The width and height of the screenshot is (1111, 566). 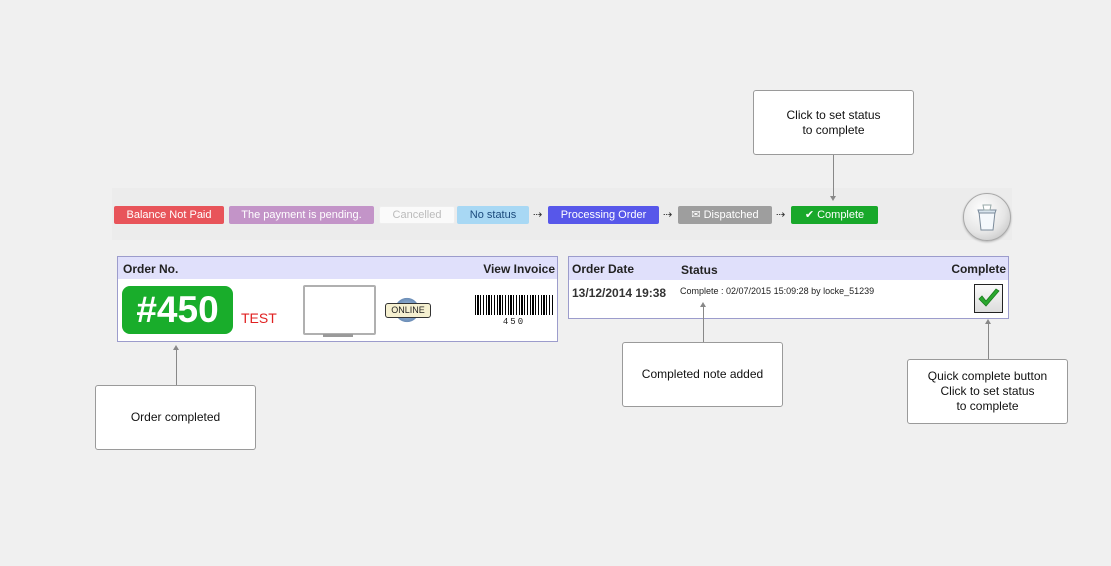 What do you see at coordinates (603, 269) in the screenshot?
I see `order-date-header: Order Date` at bounding box center [603, 269].